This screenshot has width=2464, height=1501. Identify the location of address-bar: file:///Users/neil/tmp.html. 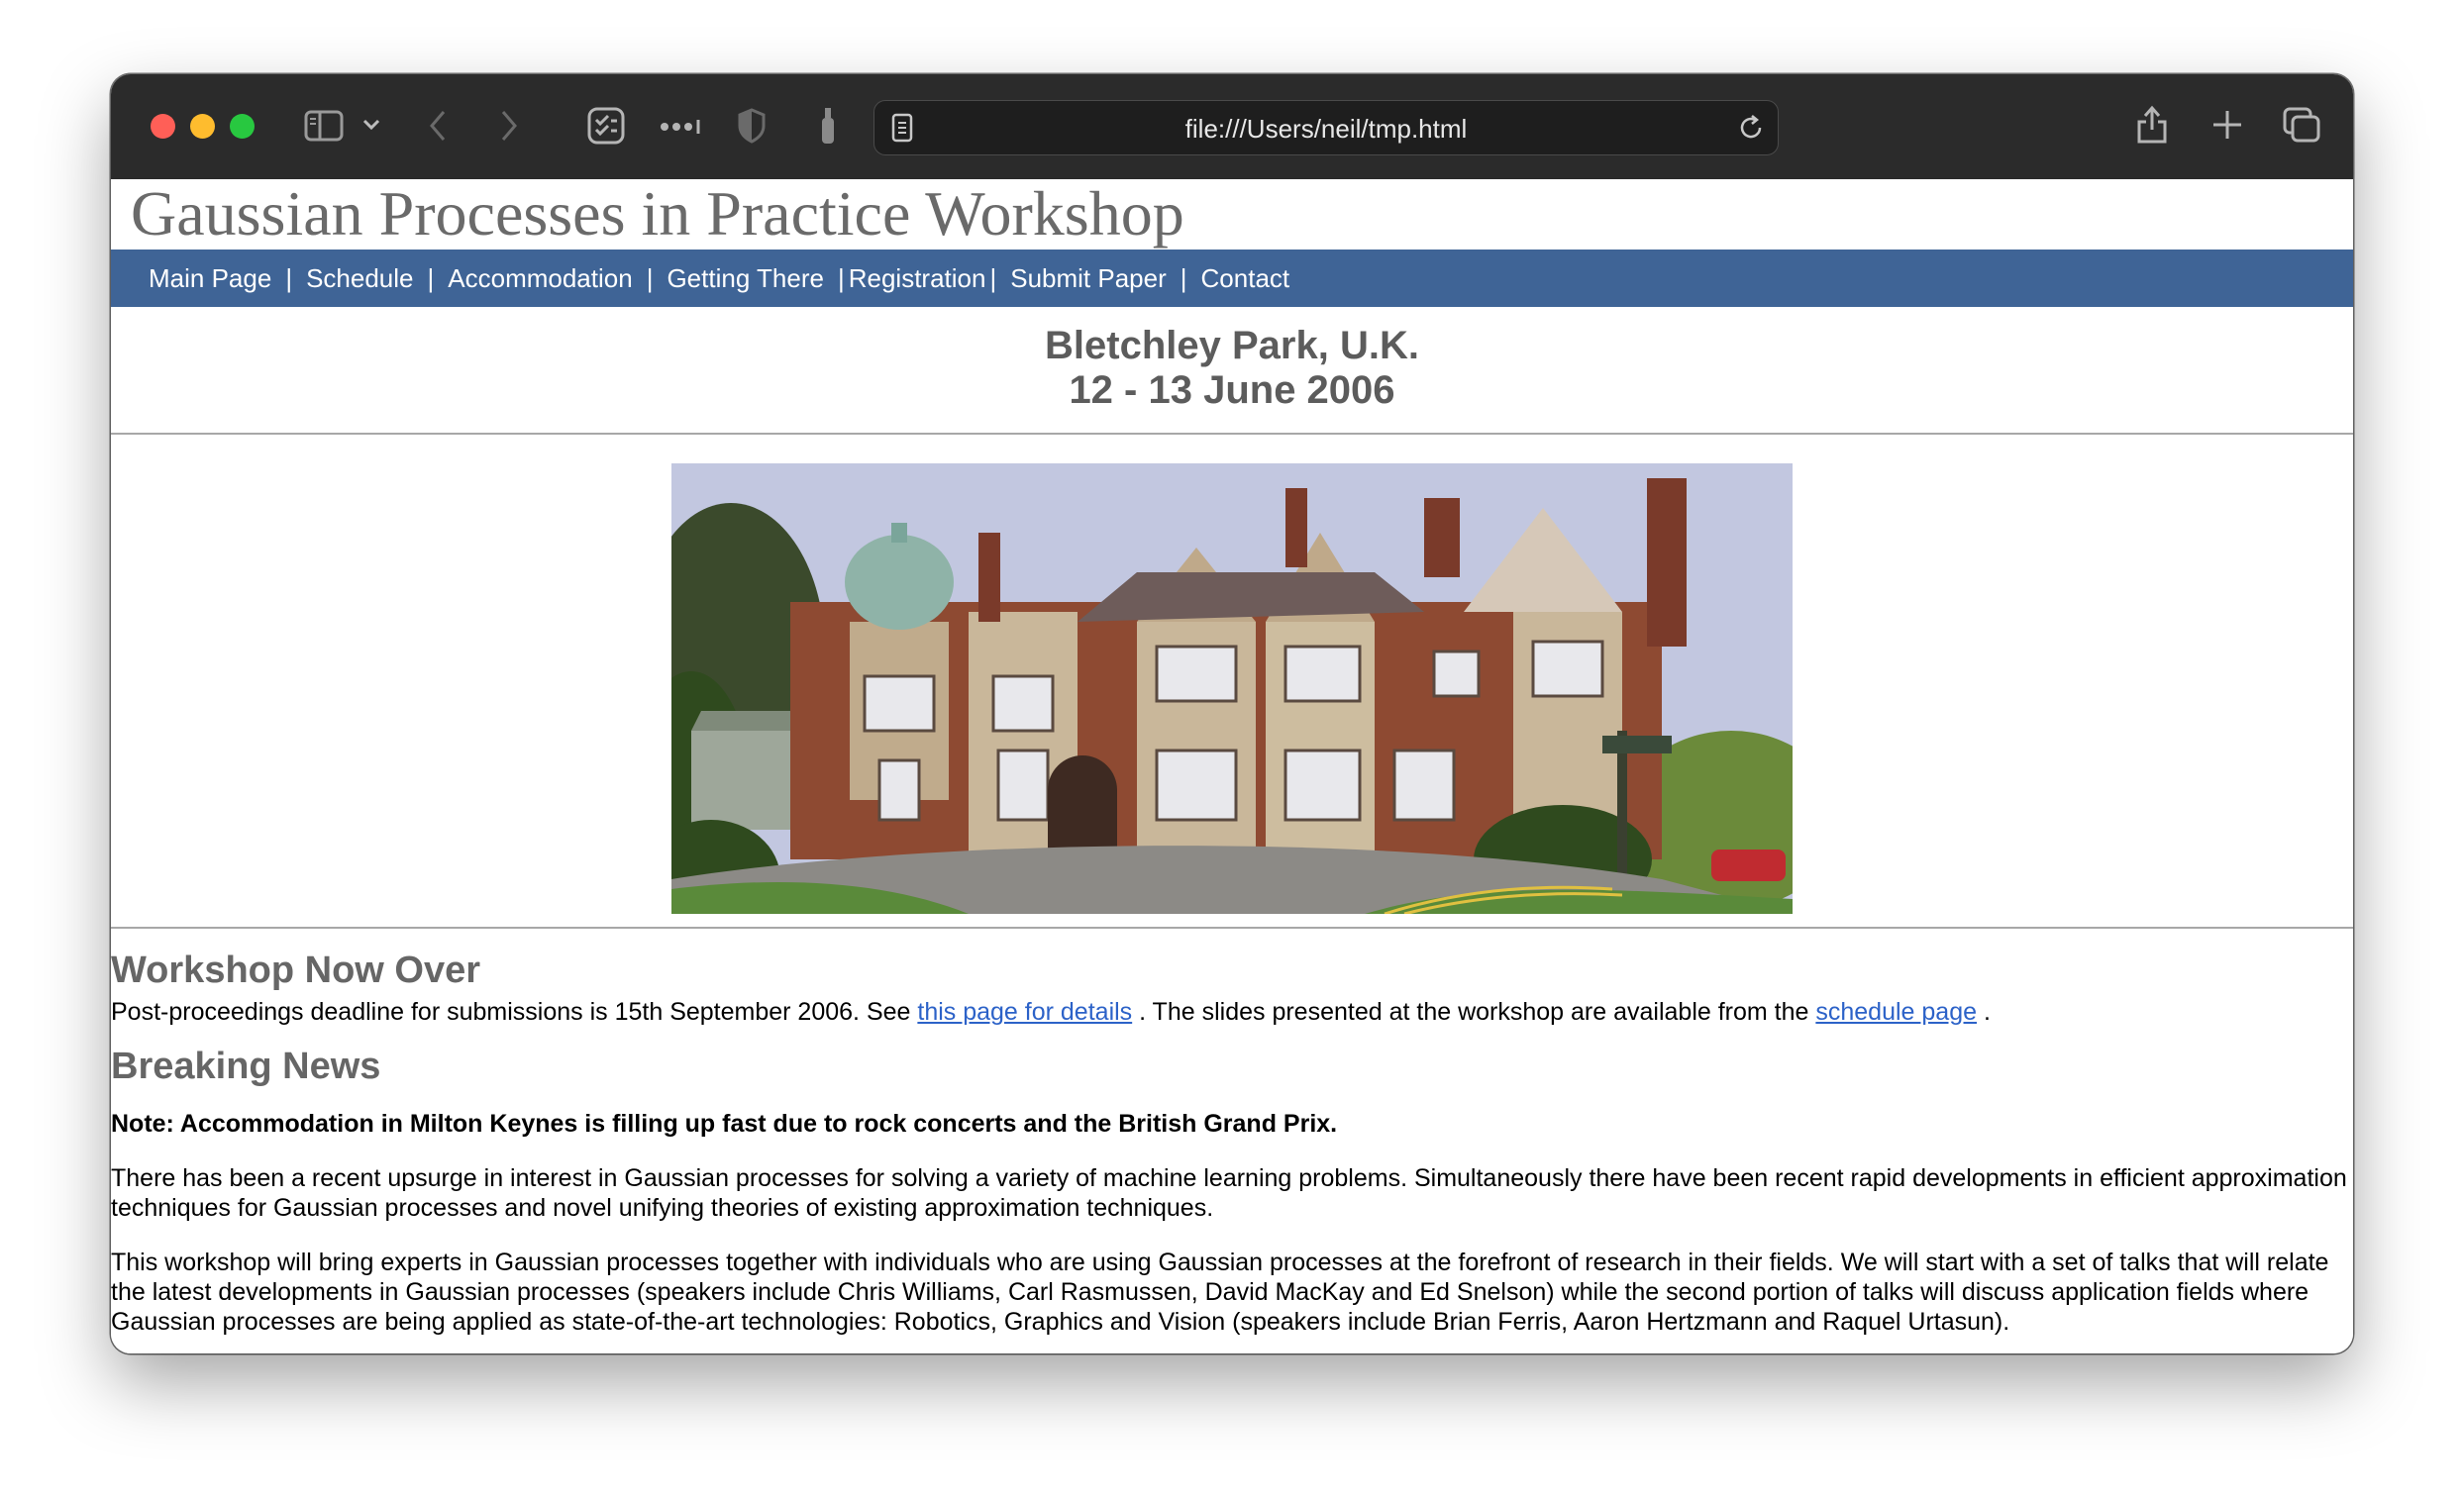
(1326, 127).